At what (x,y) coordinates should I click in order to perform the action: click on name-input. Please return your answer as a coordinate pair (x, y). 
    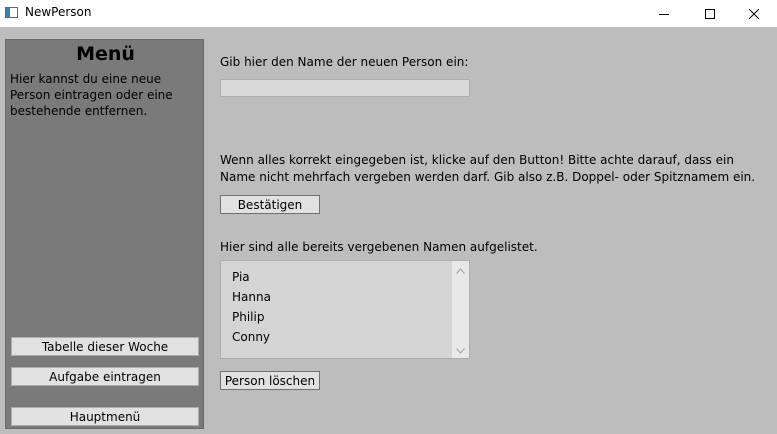
    Looking at the image, I should click on (345, 88).